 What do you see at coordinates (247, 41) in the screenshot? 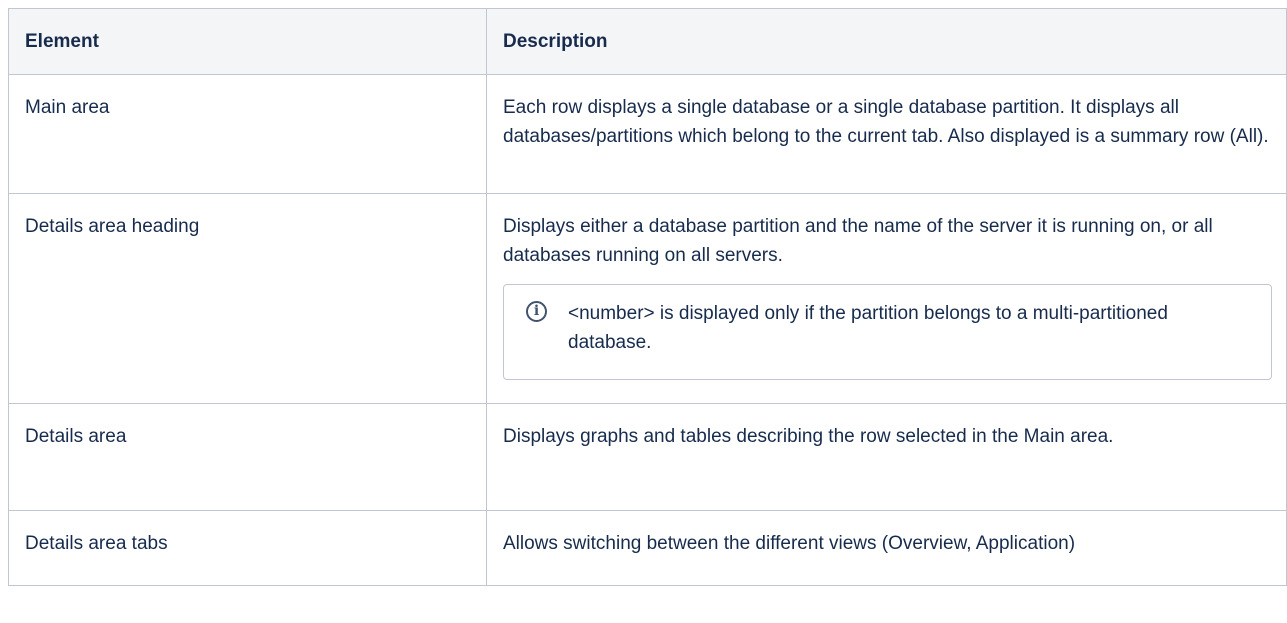
I see `header-element: Element` at bounding box center [247, 41].